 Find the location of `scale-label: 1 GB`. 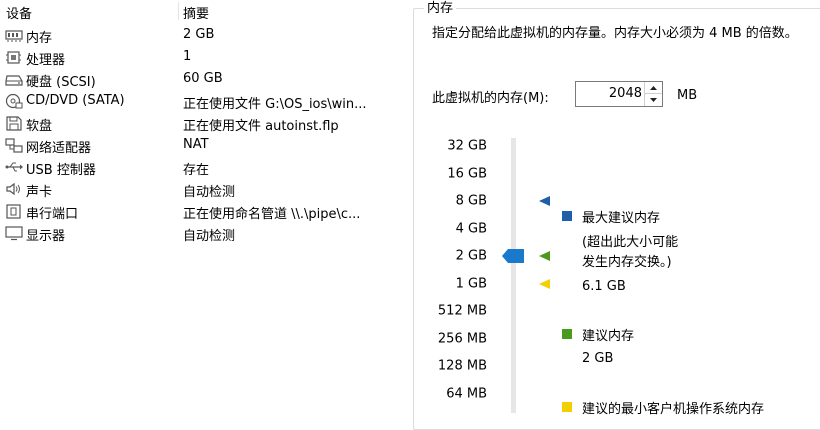

scale-label: 1 GB is located at coordinates (471, 283).